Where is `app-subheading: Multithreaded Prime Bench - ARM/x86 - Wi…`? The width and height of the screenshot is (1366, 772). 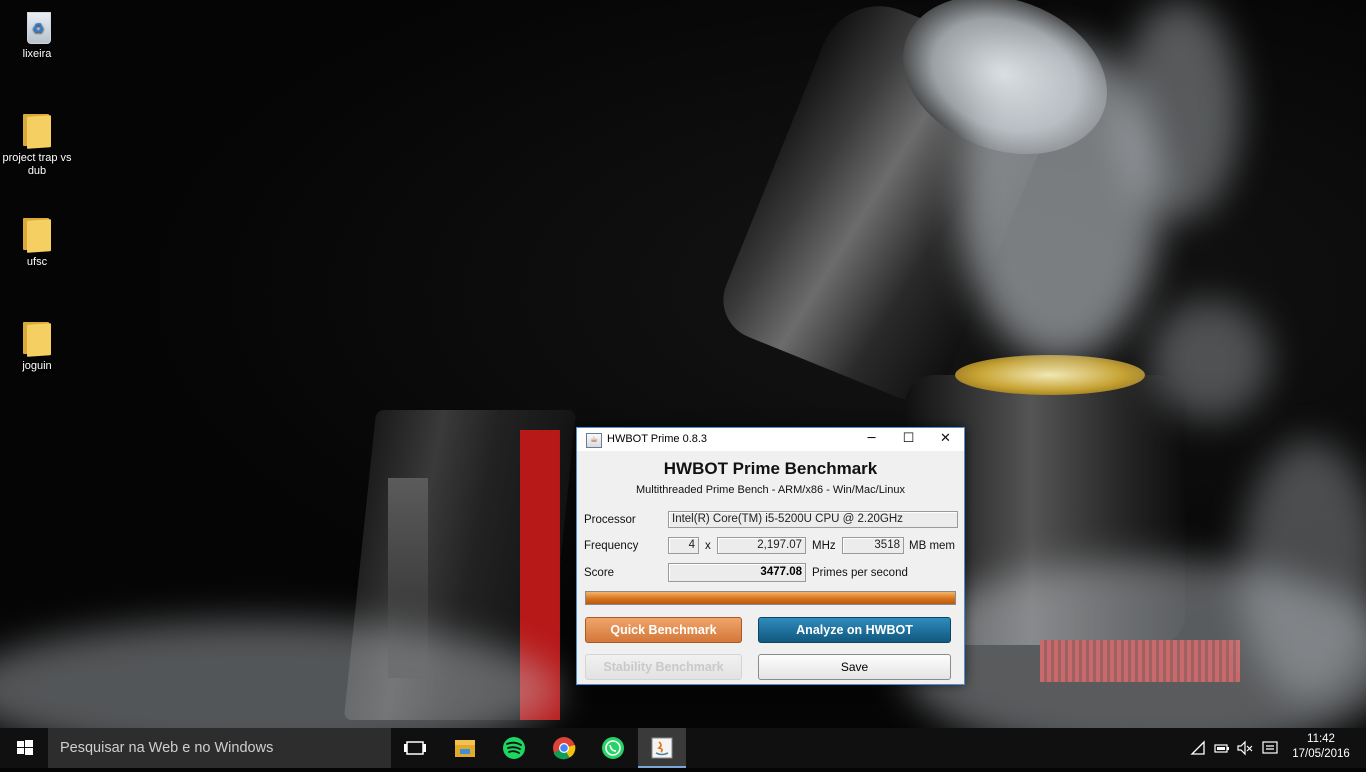 app-subheading: Multithreaded Prime Bench - ARM/x86 - Wi… is located at coordinates (770, 490).